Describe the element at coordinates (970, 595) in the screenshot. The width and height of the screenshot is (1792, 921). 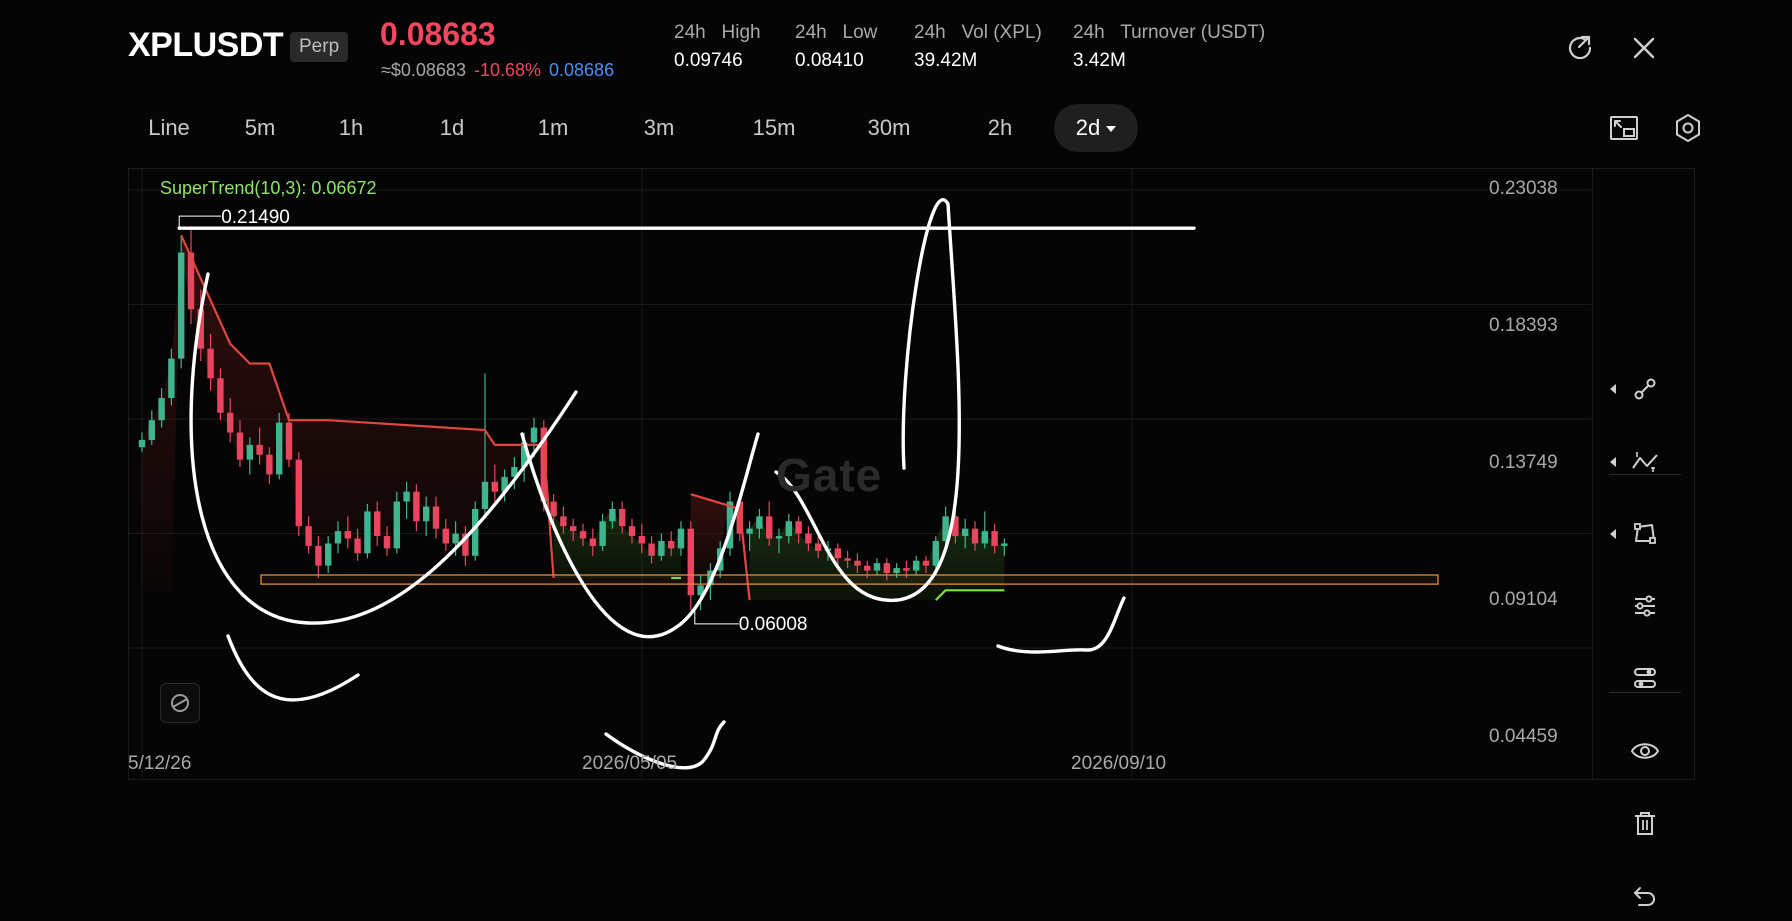
I see `supertrend-up-segment` at that location.